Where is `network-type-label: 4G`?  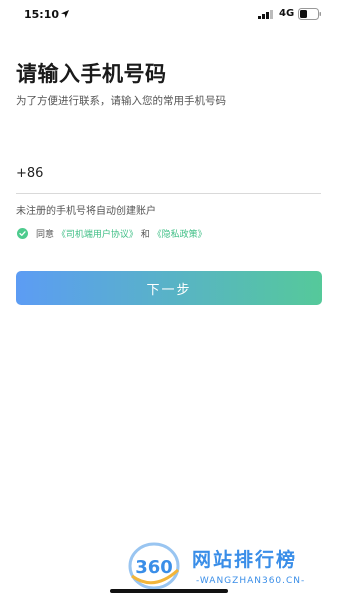
network-type-label: 4G is located at coordinates (287, 13).